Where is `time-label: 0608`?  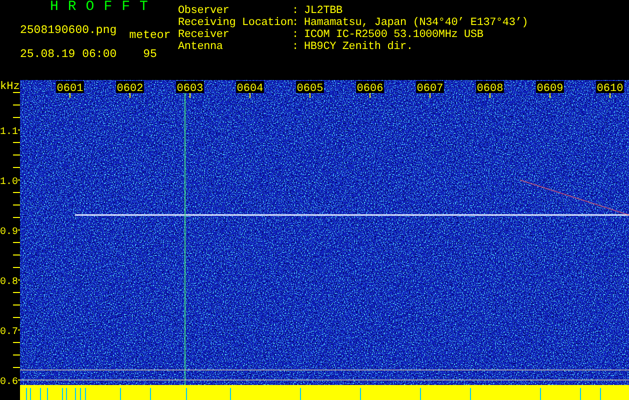
time-label: 0608 is located at coordinates (490, 88).